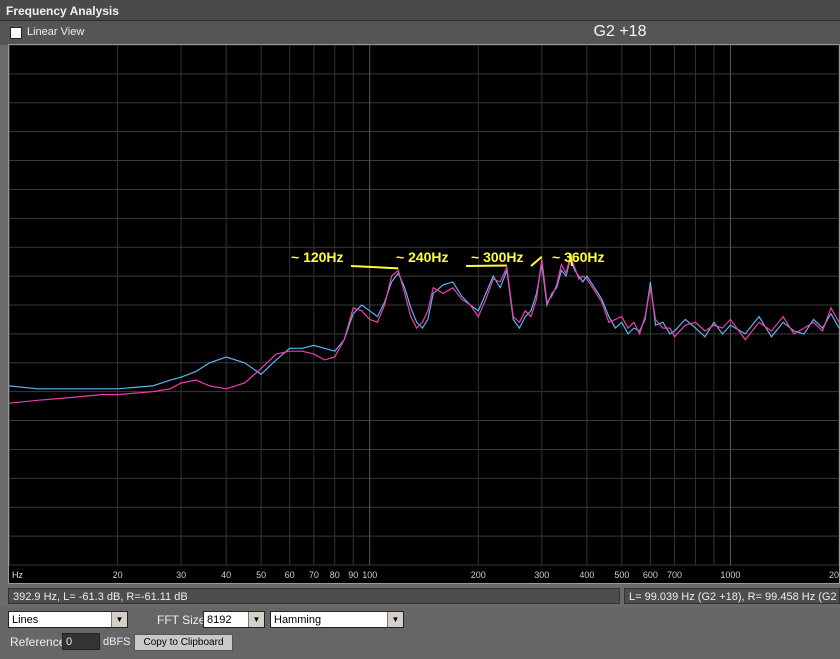 The width and height of the screenshot is (840, 659). What do you see at coordinates (234, 619) in the screenshot?
I see `fft-size-select: 8192 ▼` at bounding box center [234, 619].